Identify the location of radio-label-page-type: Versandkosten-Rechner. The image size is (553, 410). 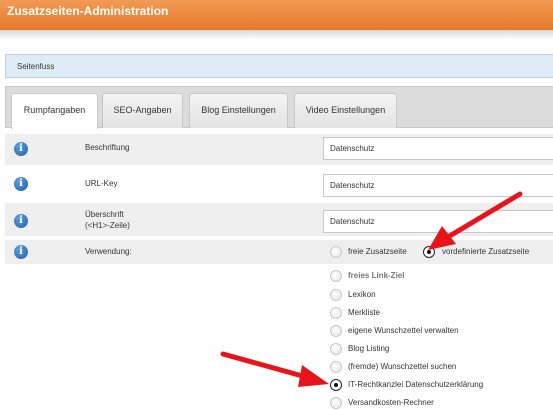
(391, 402).